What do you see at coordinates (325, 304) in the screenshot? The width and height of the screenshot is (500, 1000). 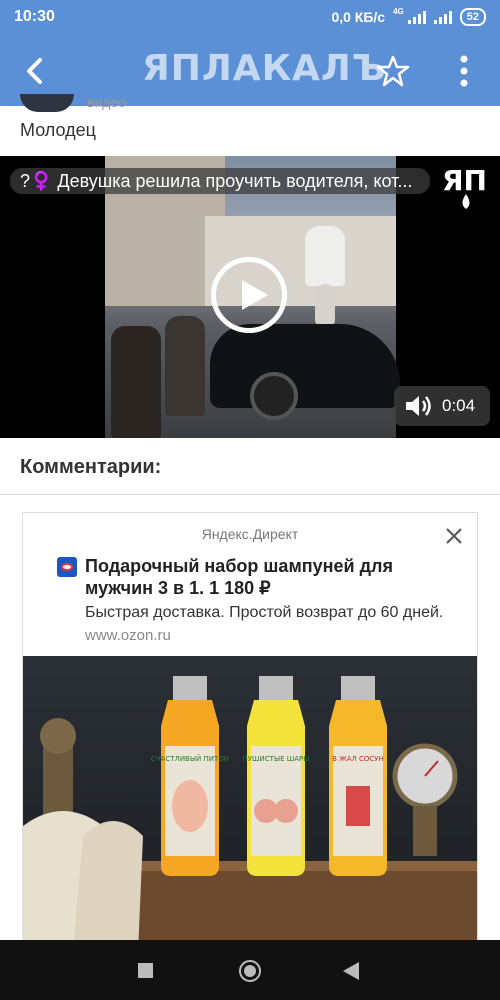 I see `woman-legs` at bounding box center [325, 304].